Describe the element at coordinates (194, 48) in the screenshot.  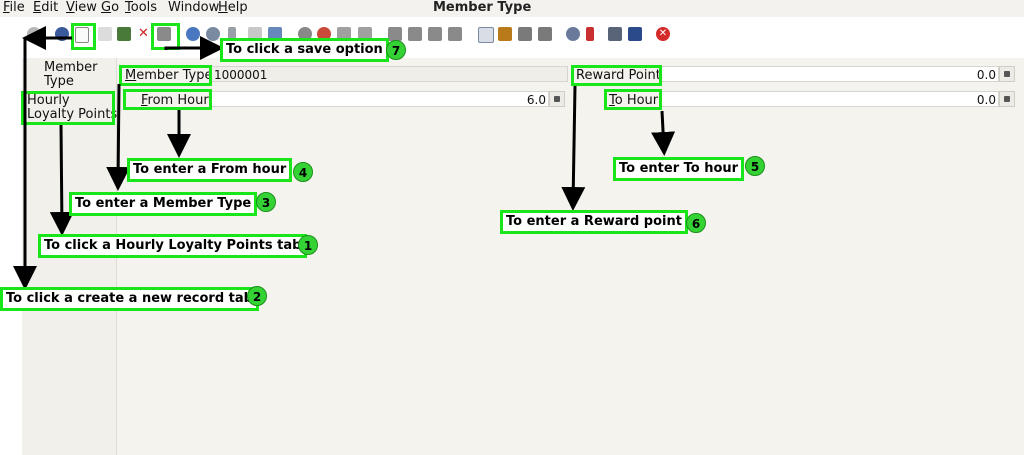
I see `arrow-save` at that location.